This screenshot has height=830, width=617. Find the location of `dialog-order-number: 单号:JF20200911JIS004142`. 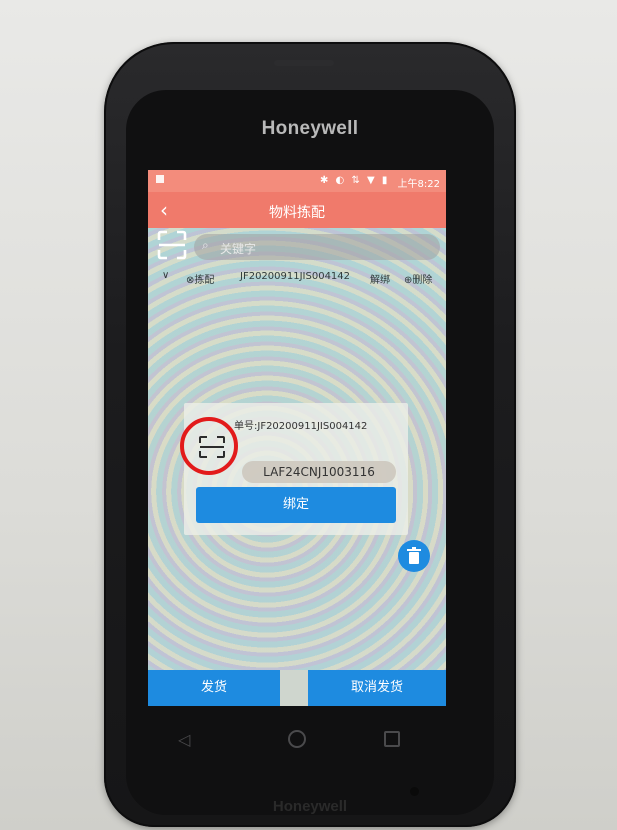

dialog-order-number: 单号:JF20200911JIS004142 is located at coordinates (301, 426).